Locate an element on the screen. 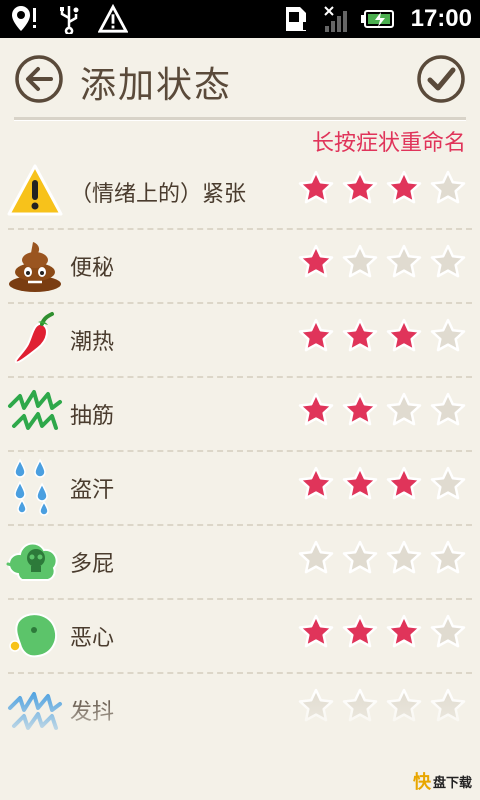  symptom-row: 抽筋 is located at coordinates (240, 415).